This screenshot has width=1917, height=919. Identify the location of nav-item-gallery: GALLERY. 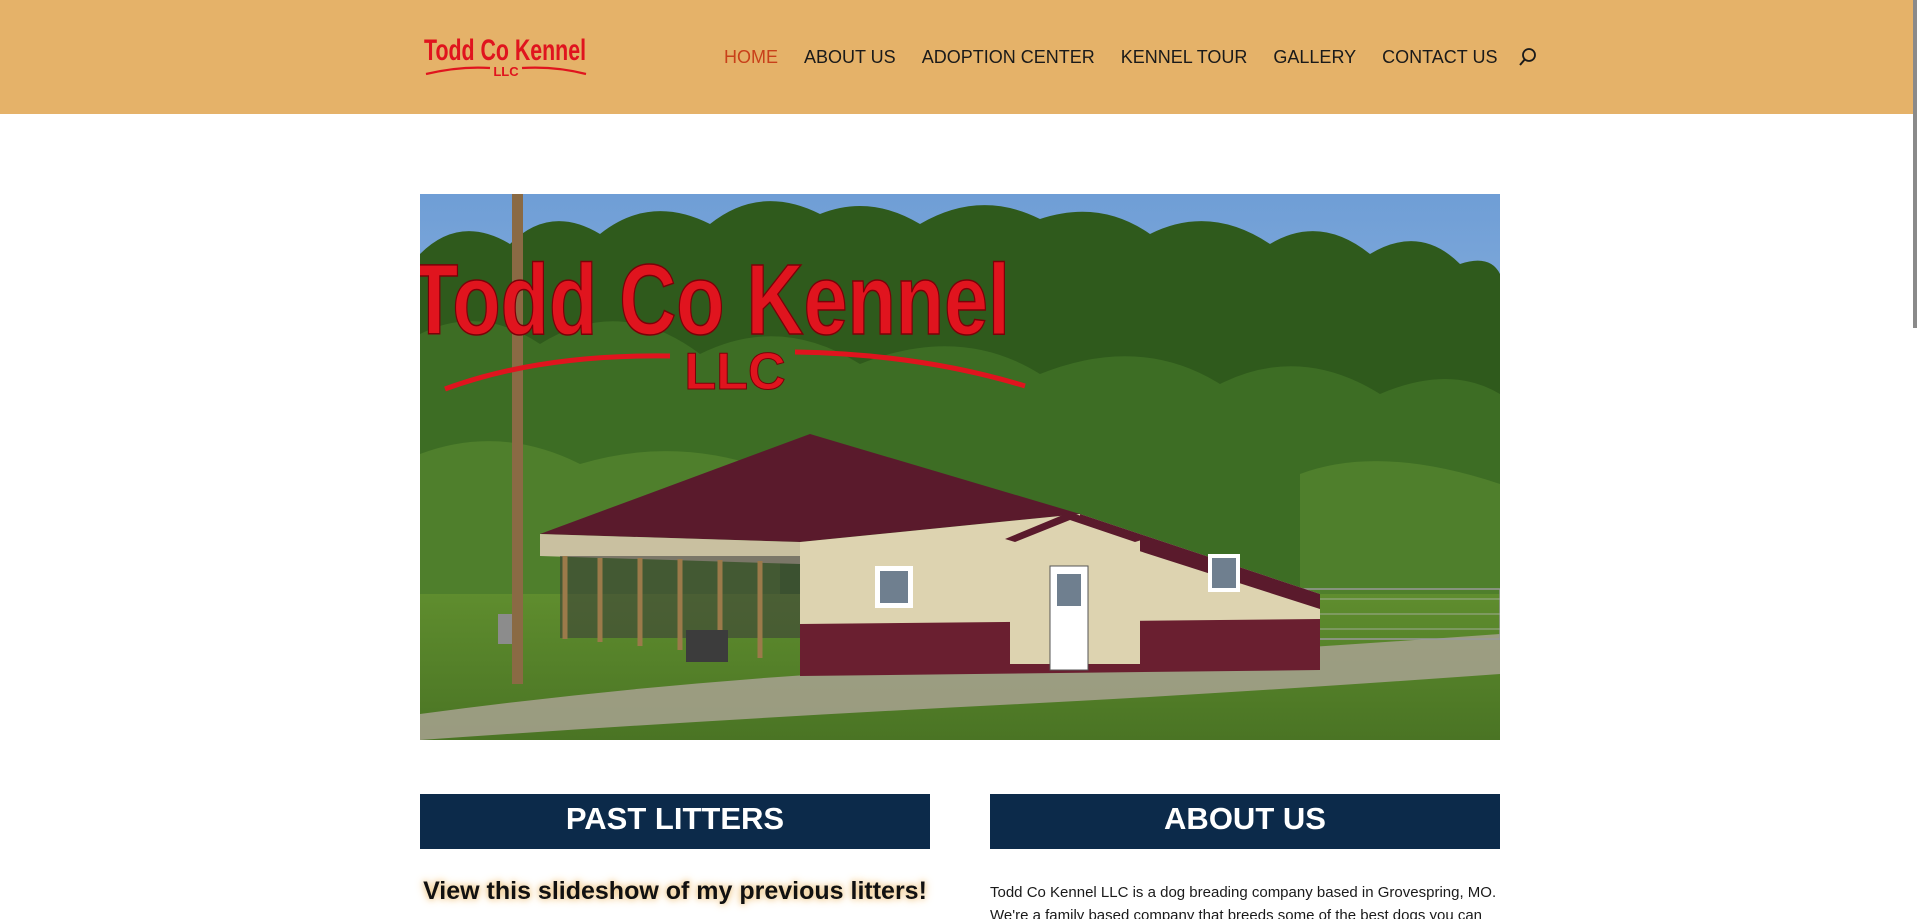
(1314, 57).